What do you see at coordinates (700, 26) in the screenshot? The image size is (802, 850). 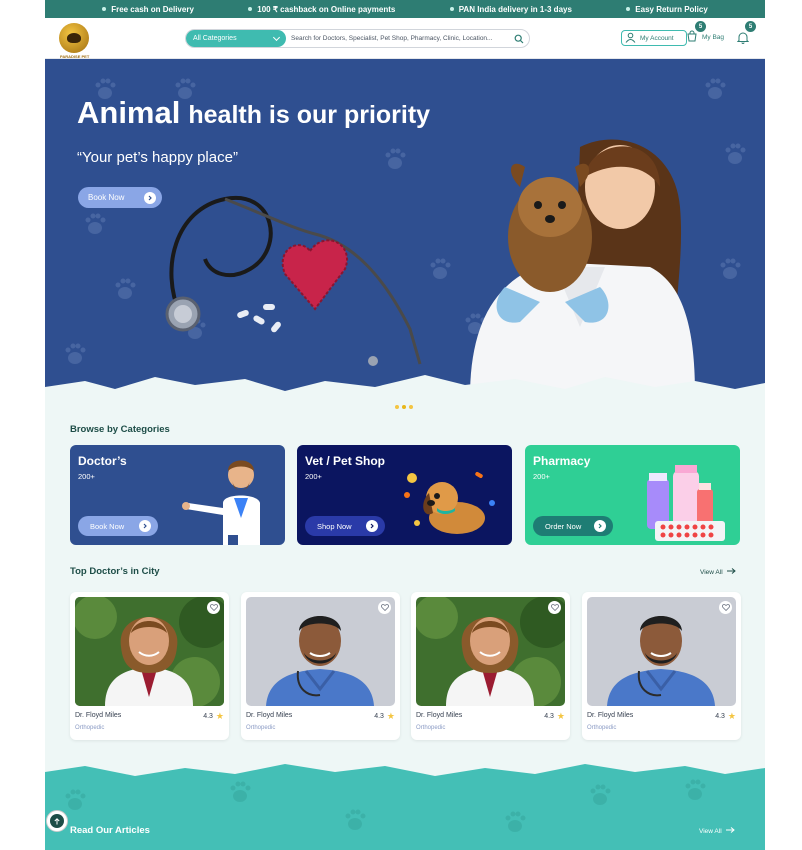 I see `bag-count-badge: 5` at bounding box center [700, 26].